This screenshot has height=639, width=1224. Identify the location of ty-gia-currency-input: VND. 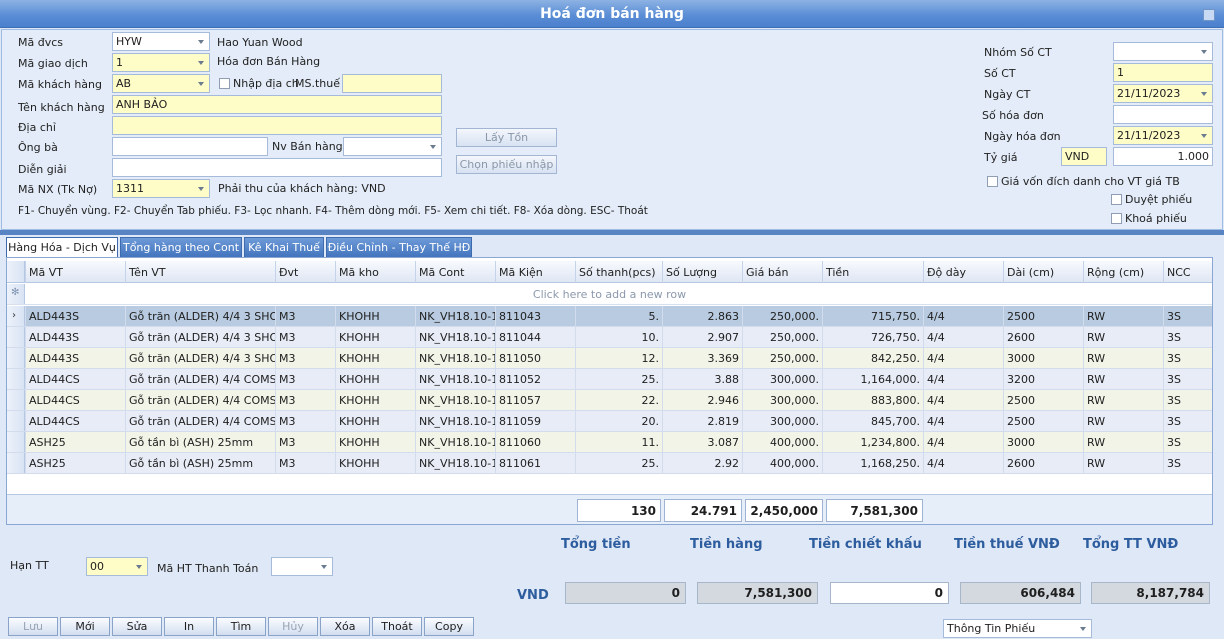
(1084, 156).